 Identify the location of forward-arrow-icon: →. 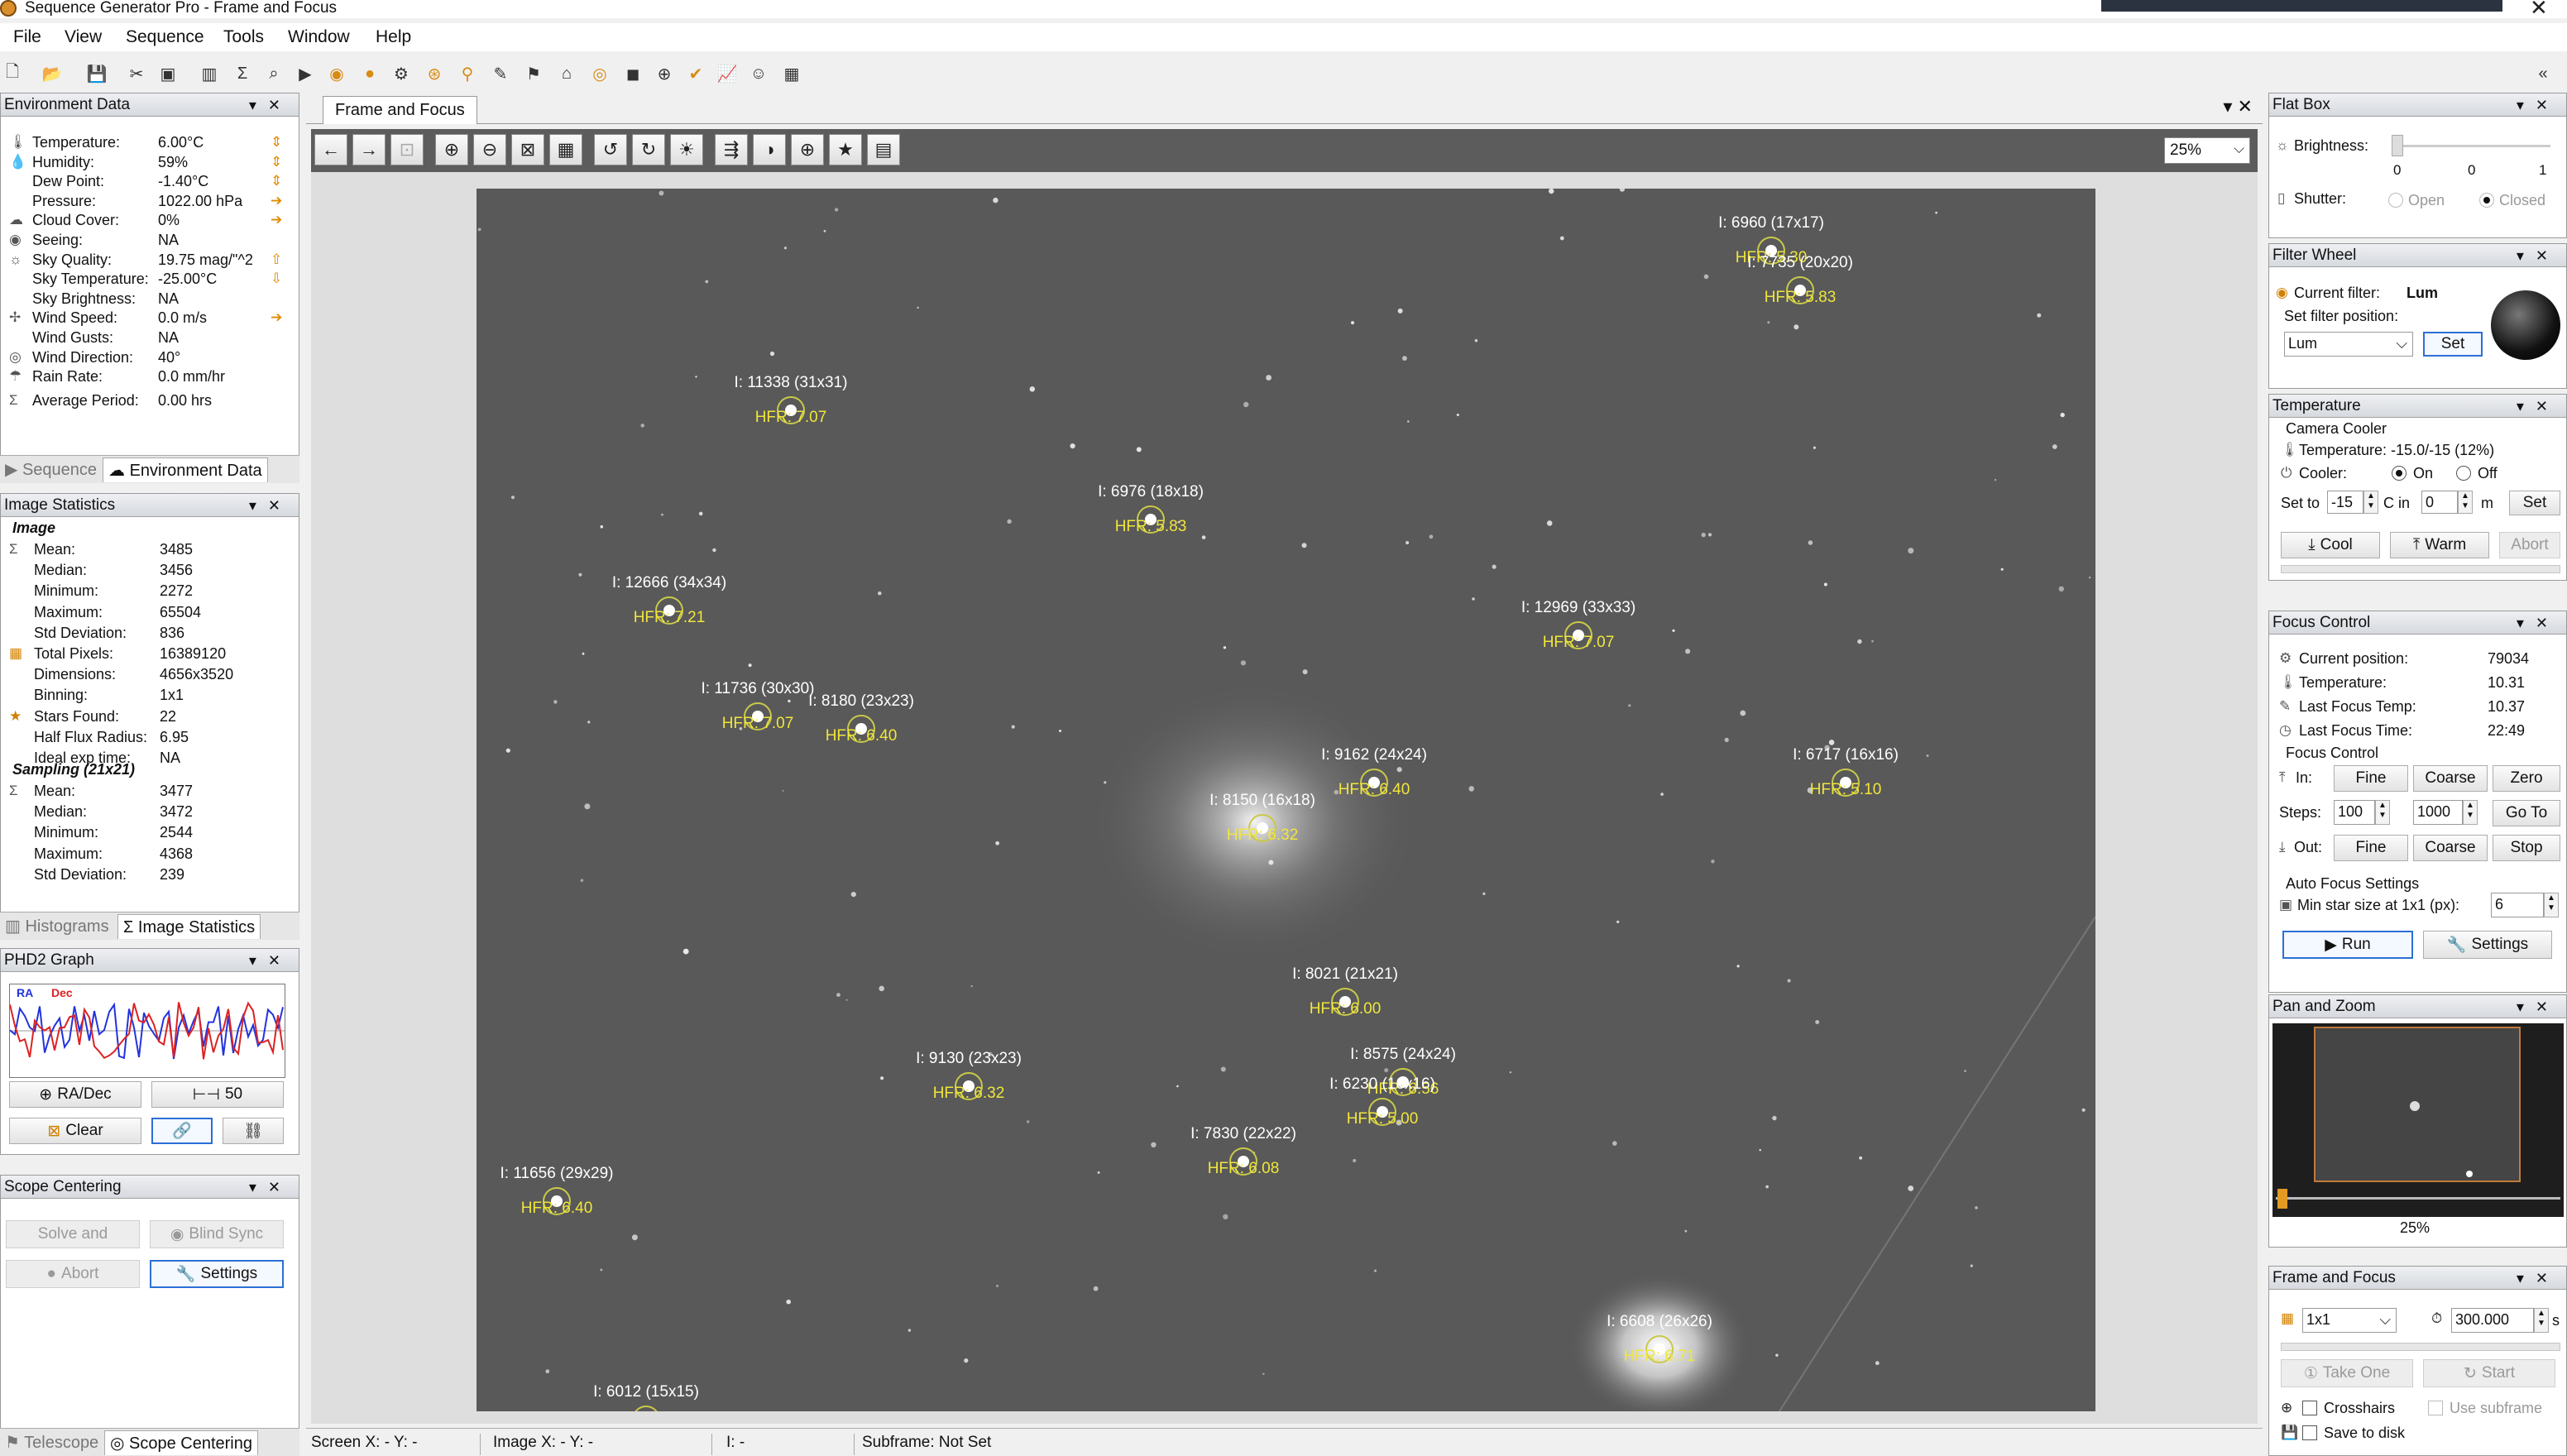
(369, 149).